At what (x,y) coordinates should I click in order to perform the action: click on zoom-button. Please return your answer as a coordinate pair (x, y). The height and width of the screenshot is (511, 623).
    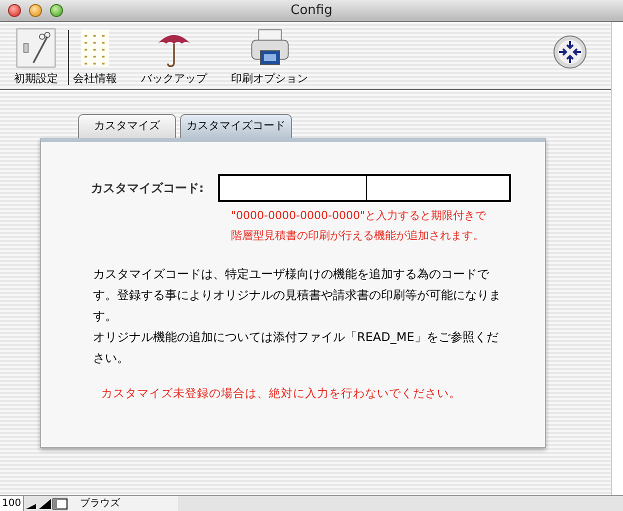
    Looking at the image, I should click on (56, 10).